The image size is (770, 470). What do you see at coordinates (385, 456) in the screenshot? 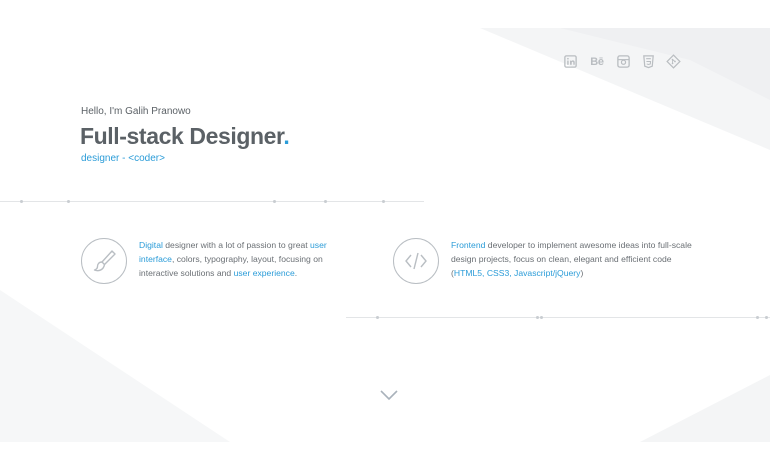
I see `page-footer-space` at bounding box center [385, 456].